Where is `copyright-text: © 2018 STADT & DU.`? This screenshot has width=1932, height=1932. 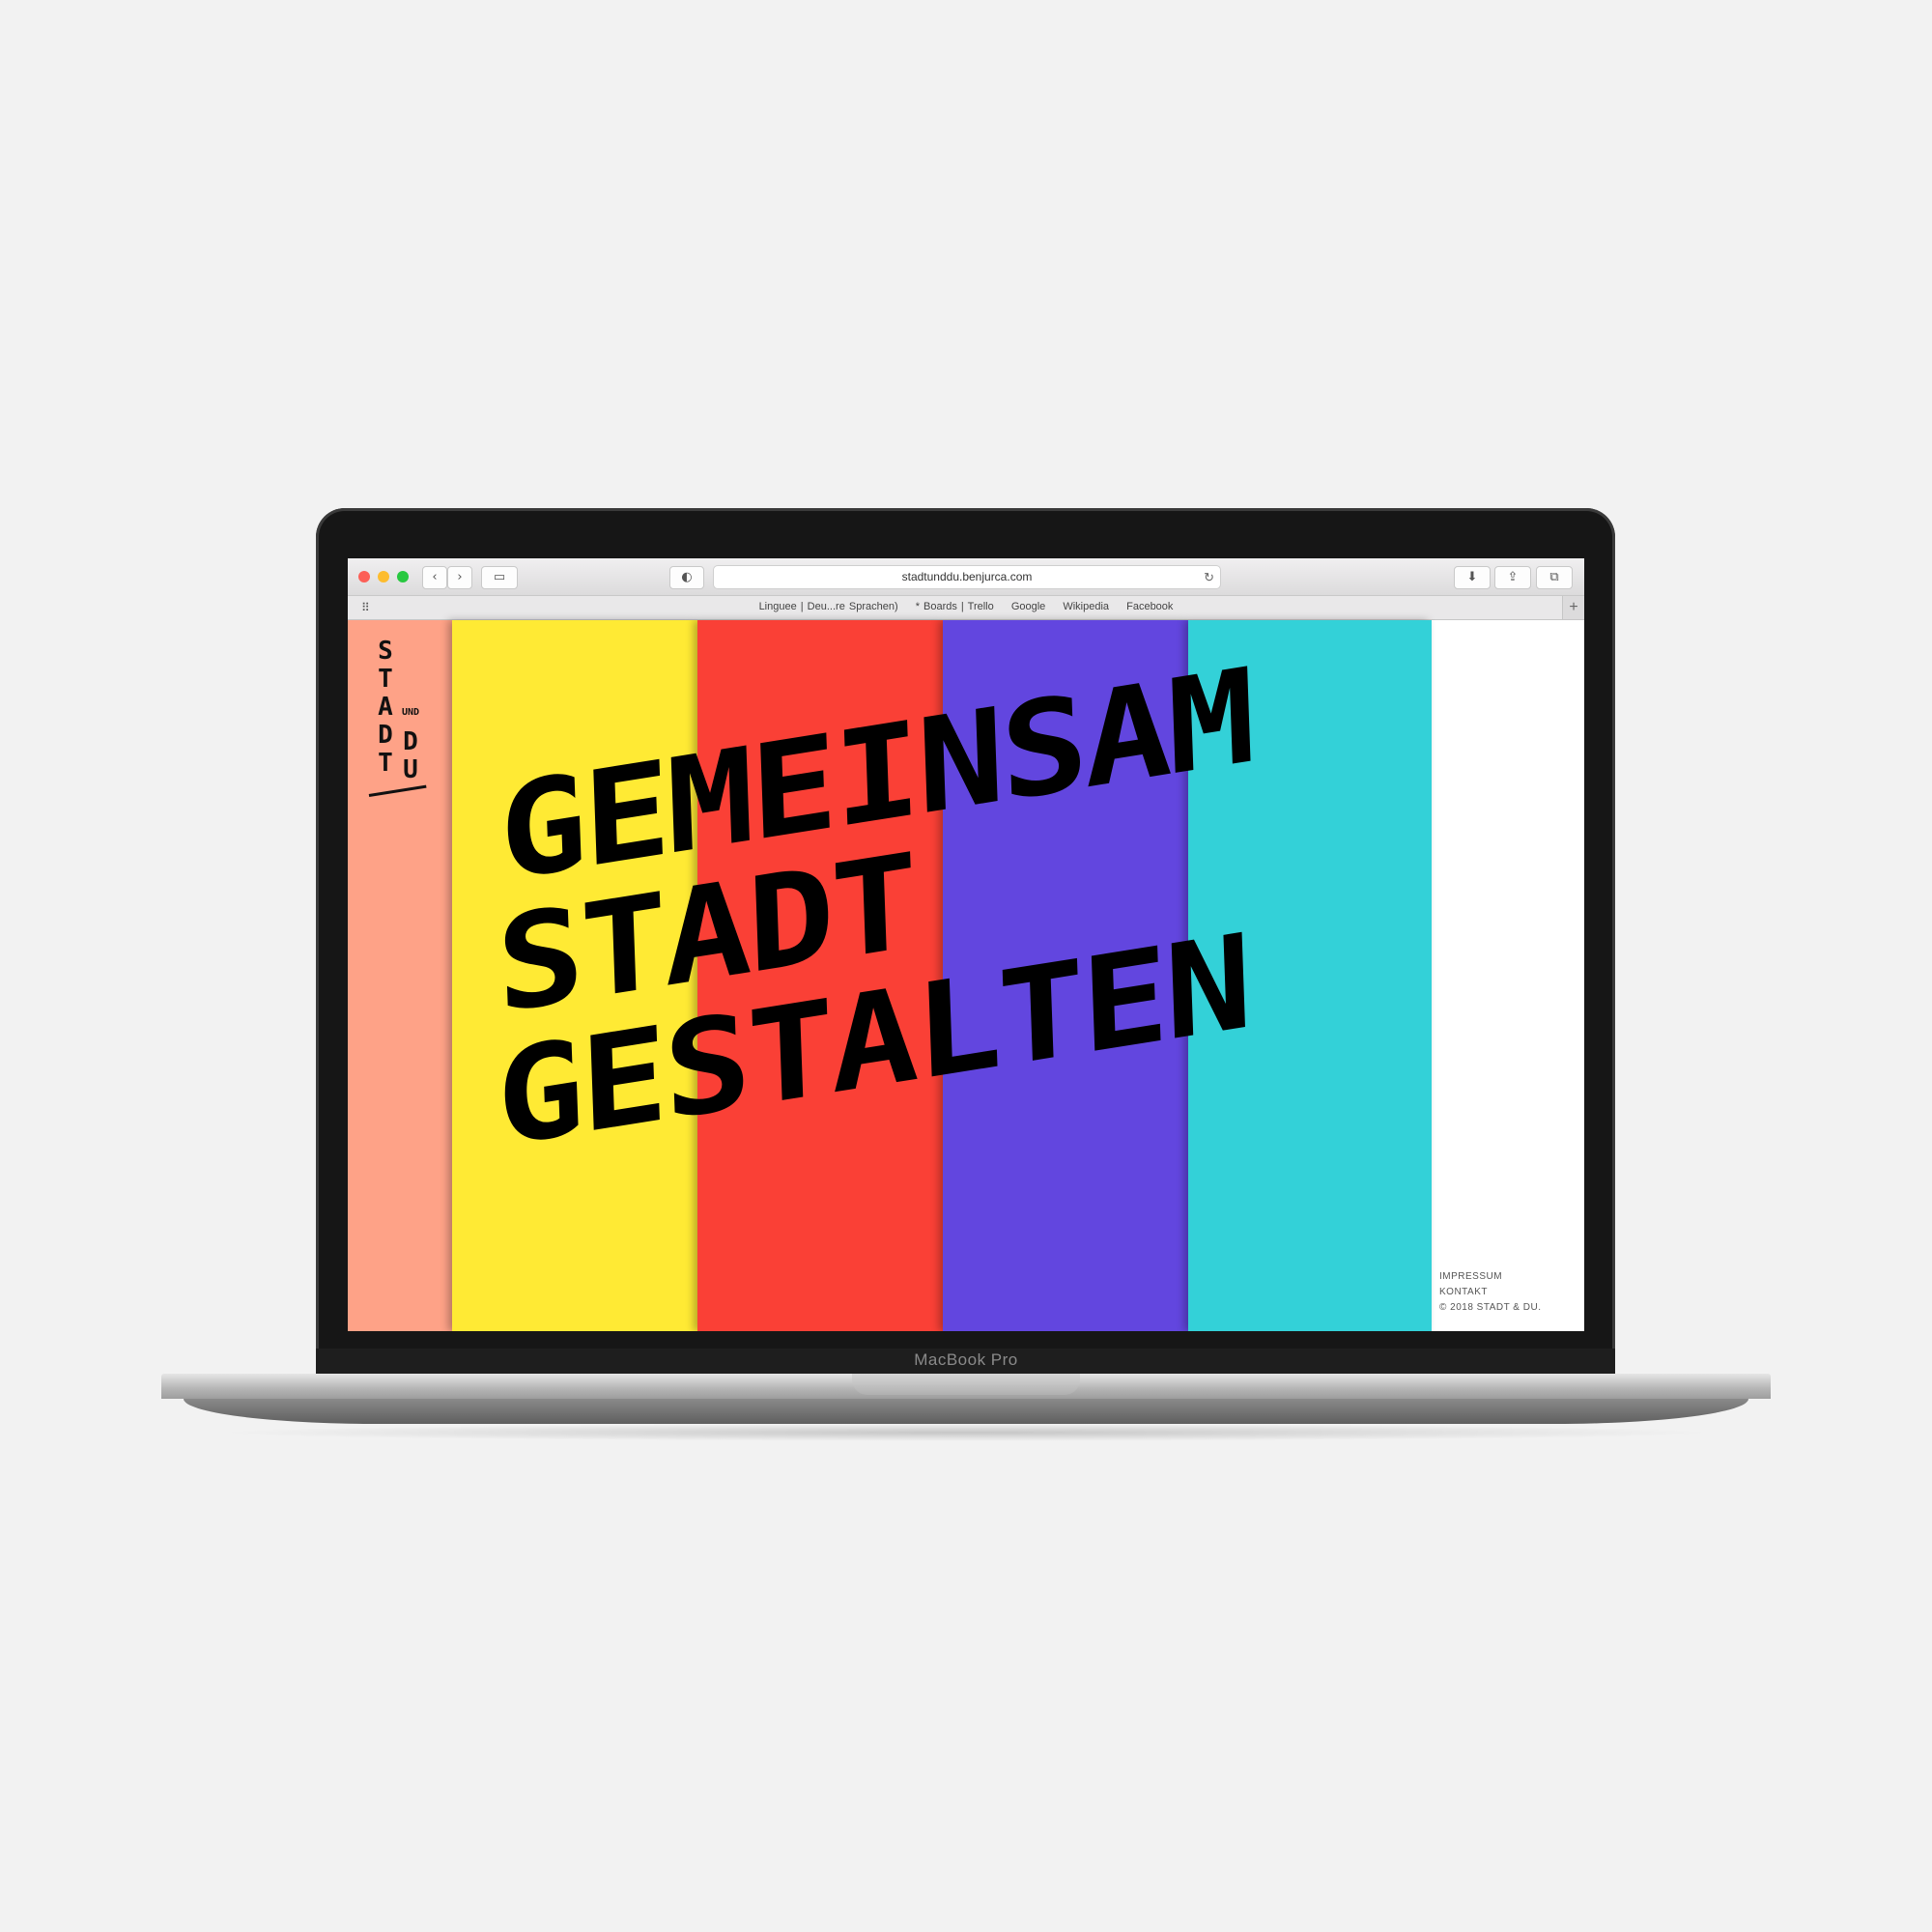 copyright-text: © 2018 STADT & DU. is located at coordinates (1490, 1307).